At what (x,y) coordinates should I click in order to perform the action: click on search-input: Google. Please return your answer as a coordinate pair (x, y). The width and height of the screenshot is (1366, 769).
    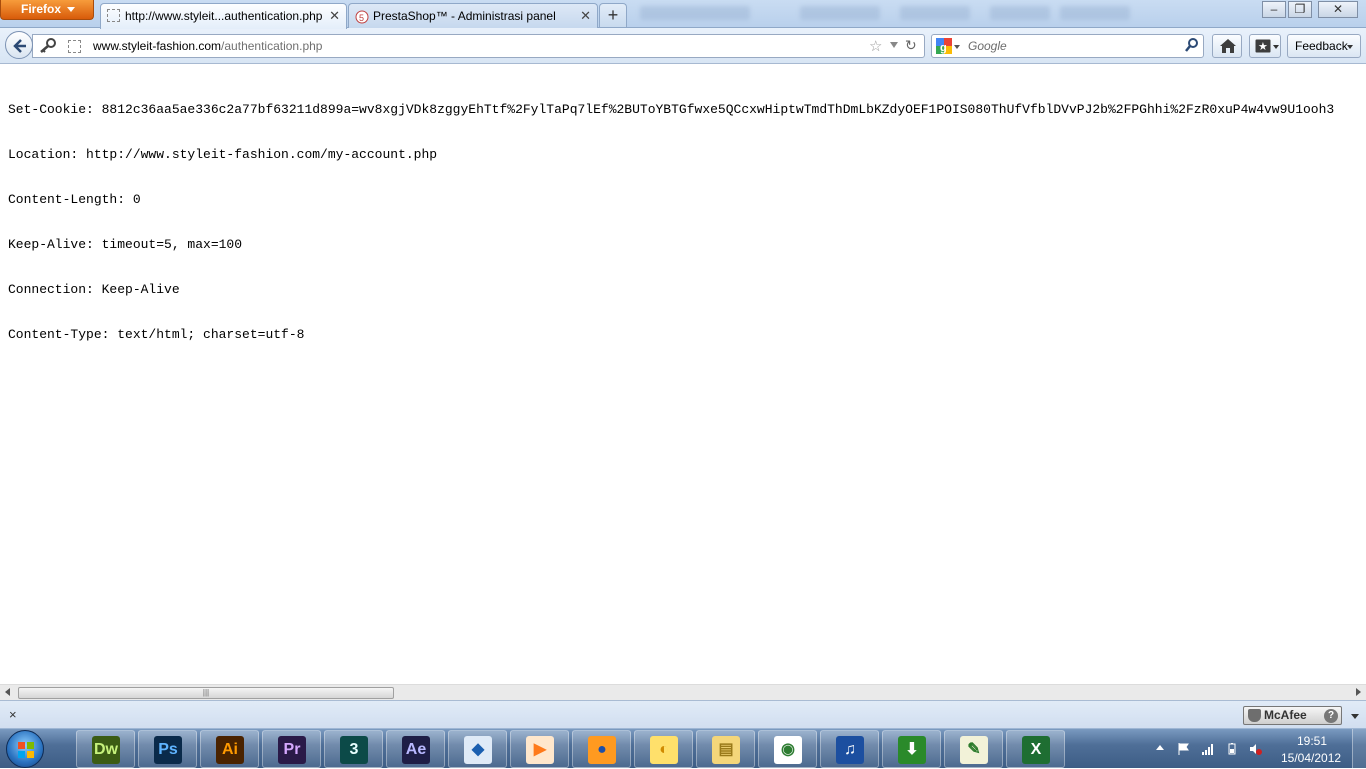
    Looking at the image, I should click on (987, 46).